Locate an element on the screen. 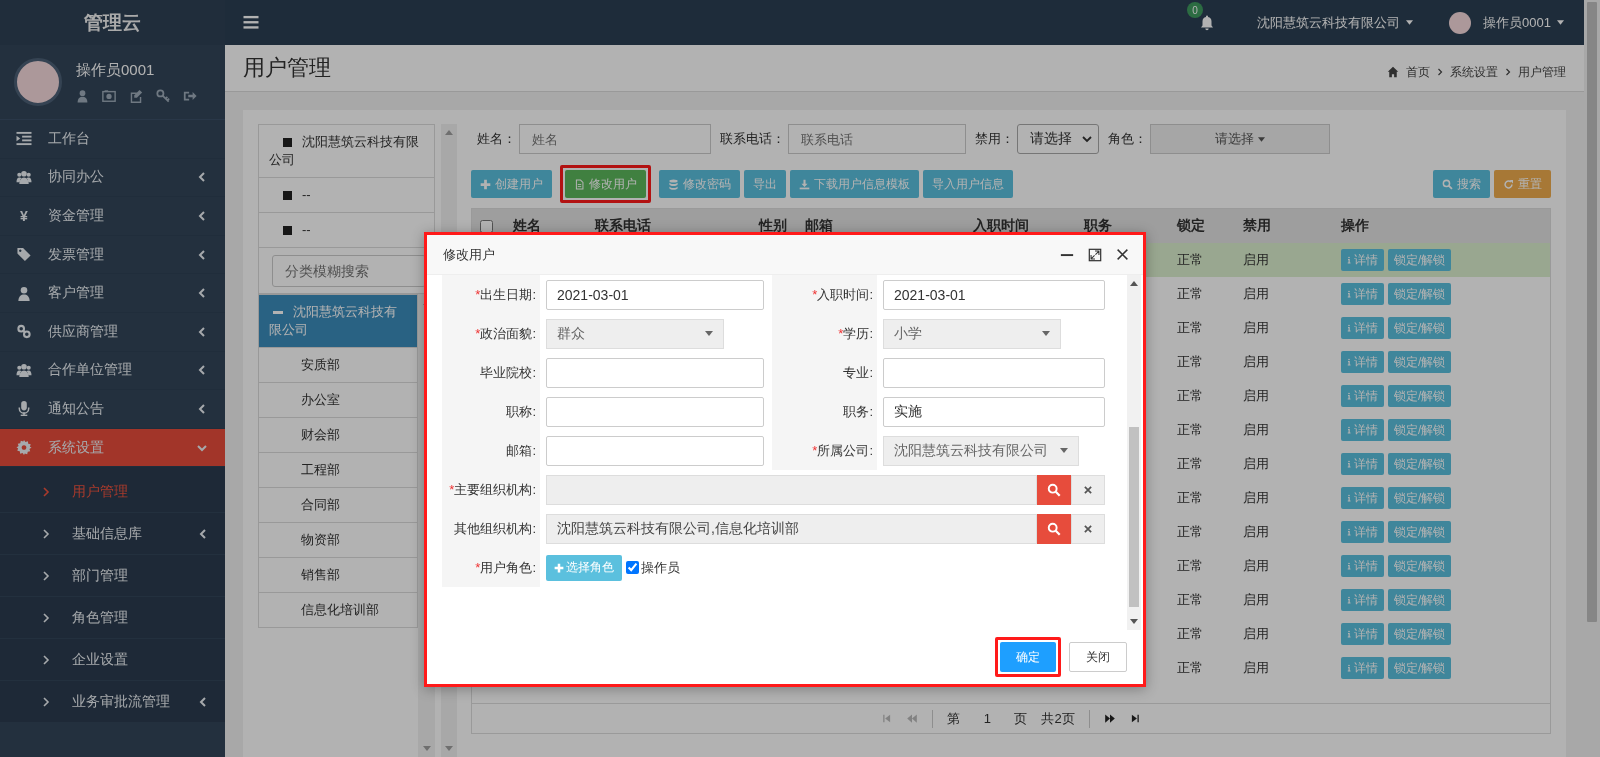  field-label: 毕业院校: is located at coordinates (508, 372).